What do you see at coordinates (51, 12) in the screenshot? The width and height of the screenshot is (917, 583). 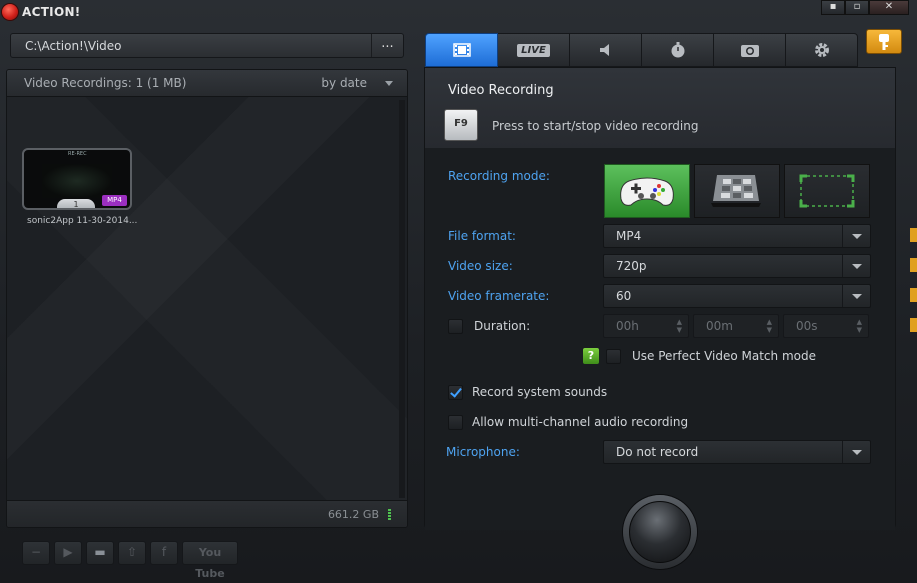 I see `app-title: ACTION!` at bounding box center [51, 12].